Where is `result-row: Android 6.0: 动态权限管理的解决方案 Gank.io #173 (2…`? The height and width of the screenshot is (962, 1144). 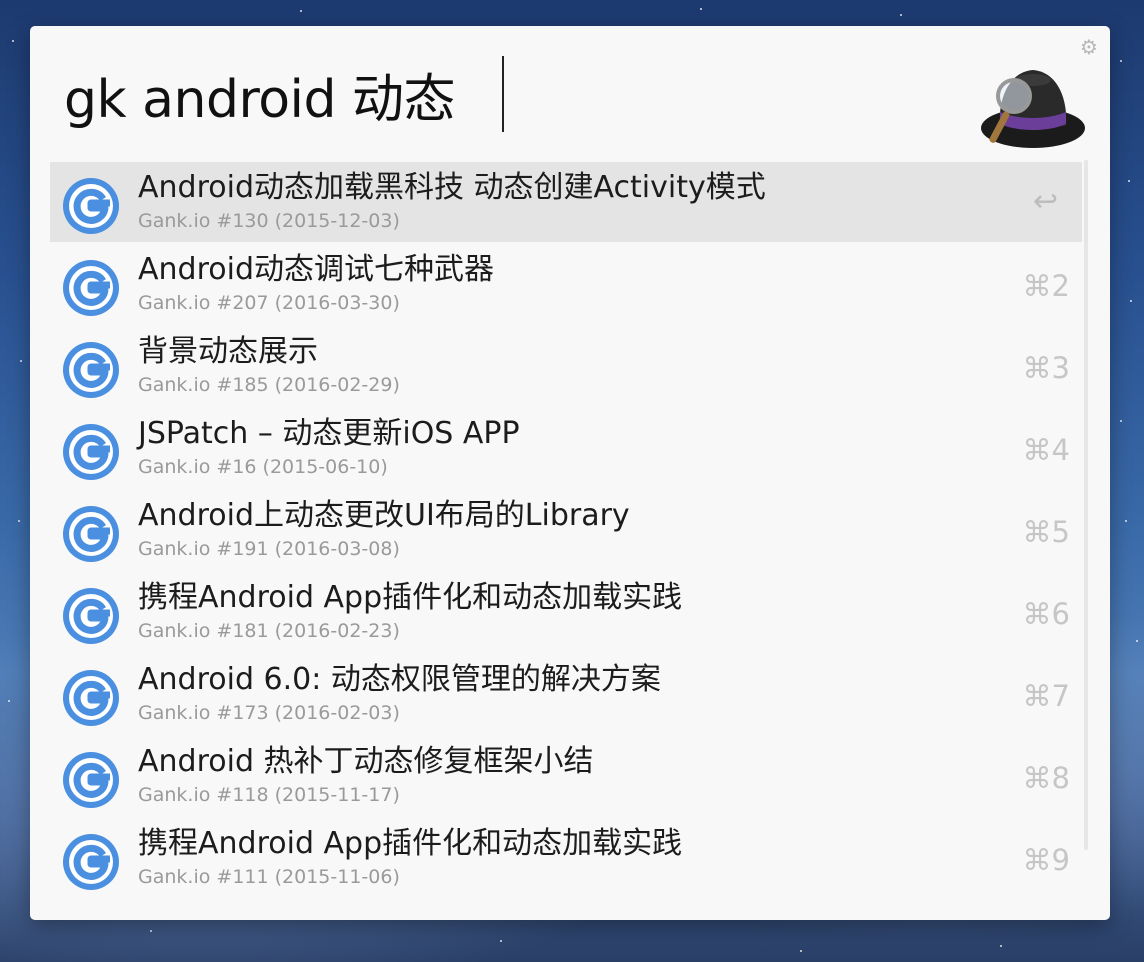
result-row: Android 6.0: 动态权限管理的解决方案 Gank.io #173 (2… is located at coordinates (566, 695).